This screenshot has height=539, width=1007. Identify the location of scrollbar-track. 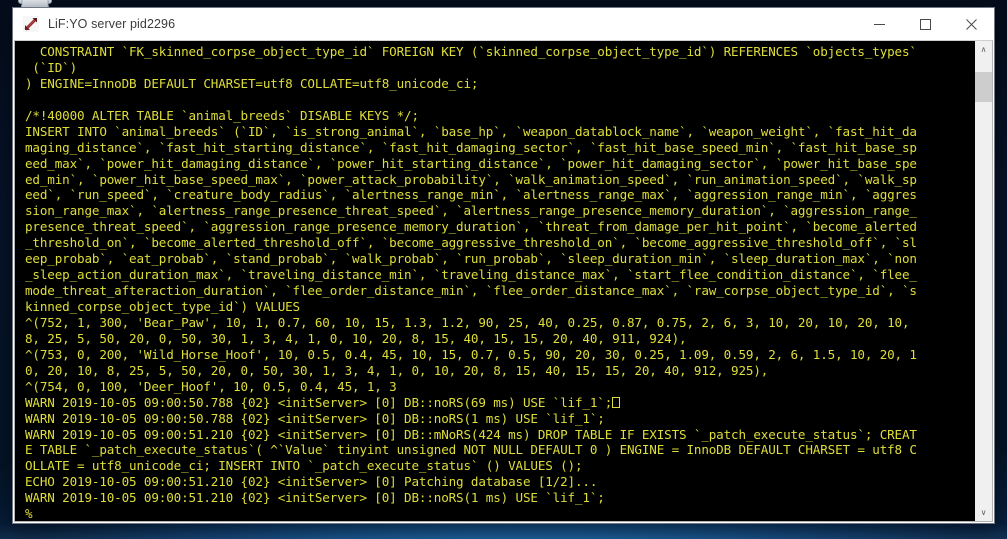
(983, 281).